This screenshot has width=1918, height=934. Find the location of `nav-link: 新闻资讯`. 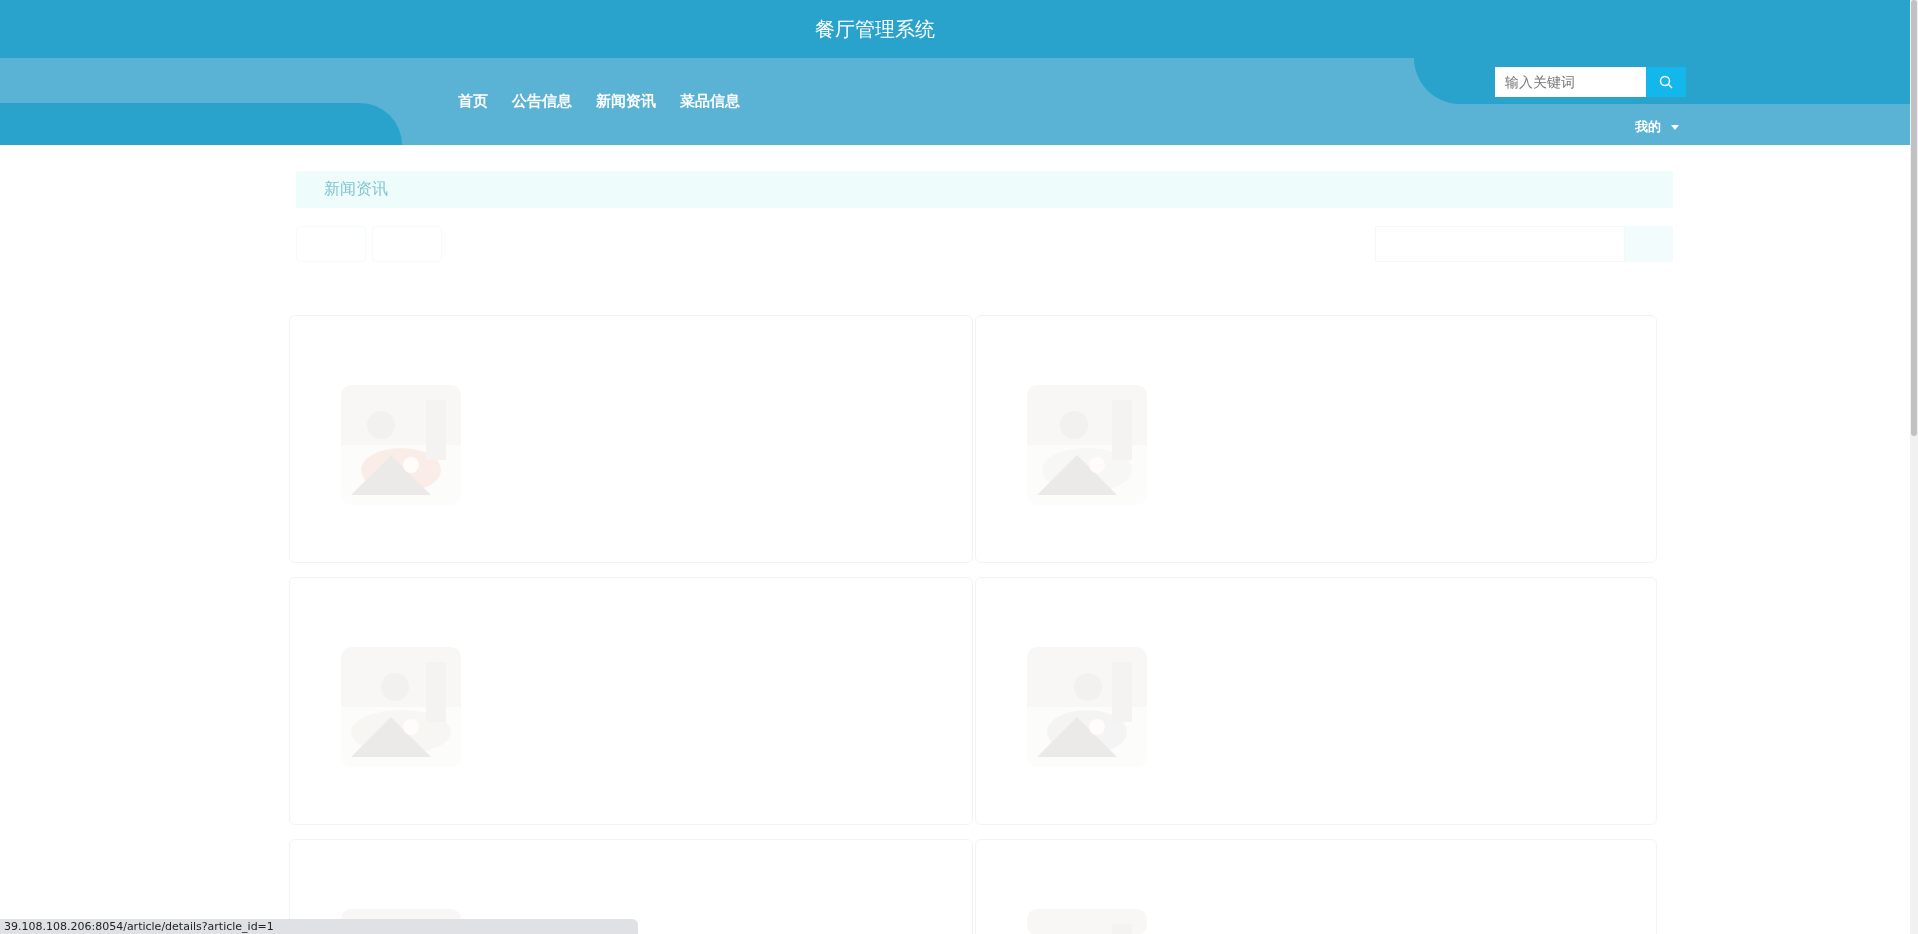

nav-link: 新闻资讯 is located at coordinates (626, 101).